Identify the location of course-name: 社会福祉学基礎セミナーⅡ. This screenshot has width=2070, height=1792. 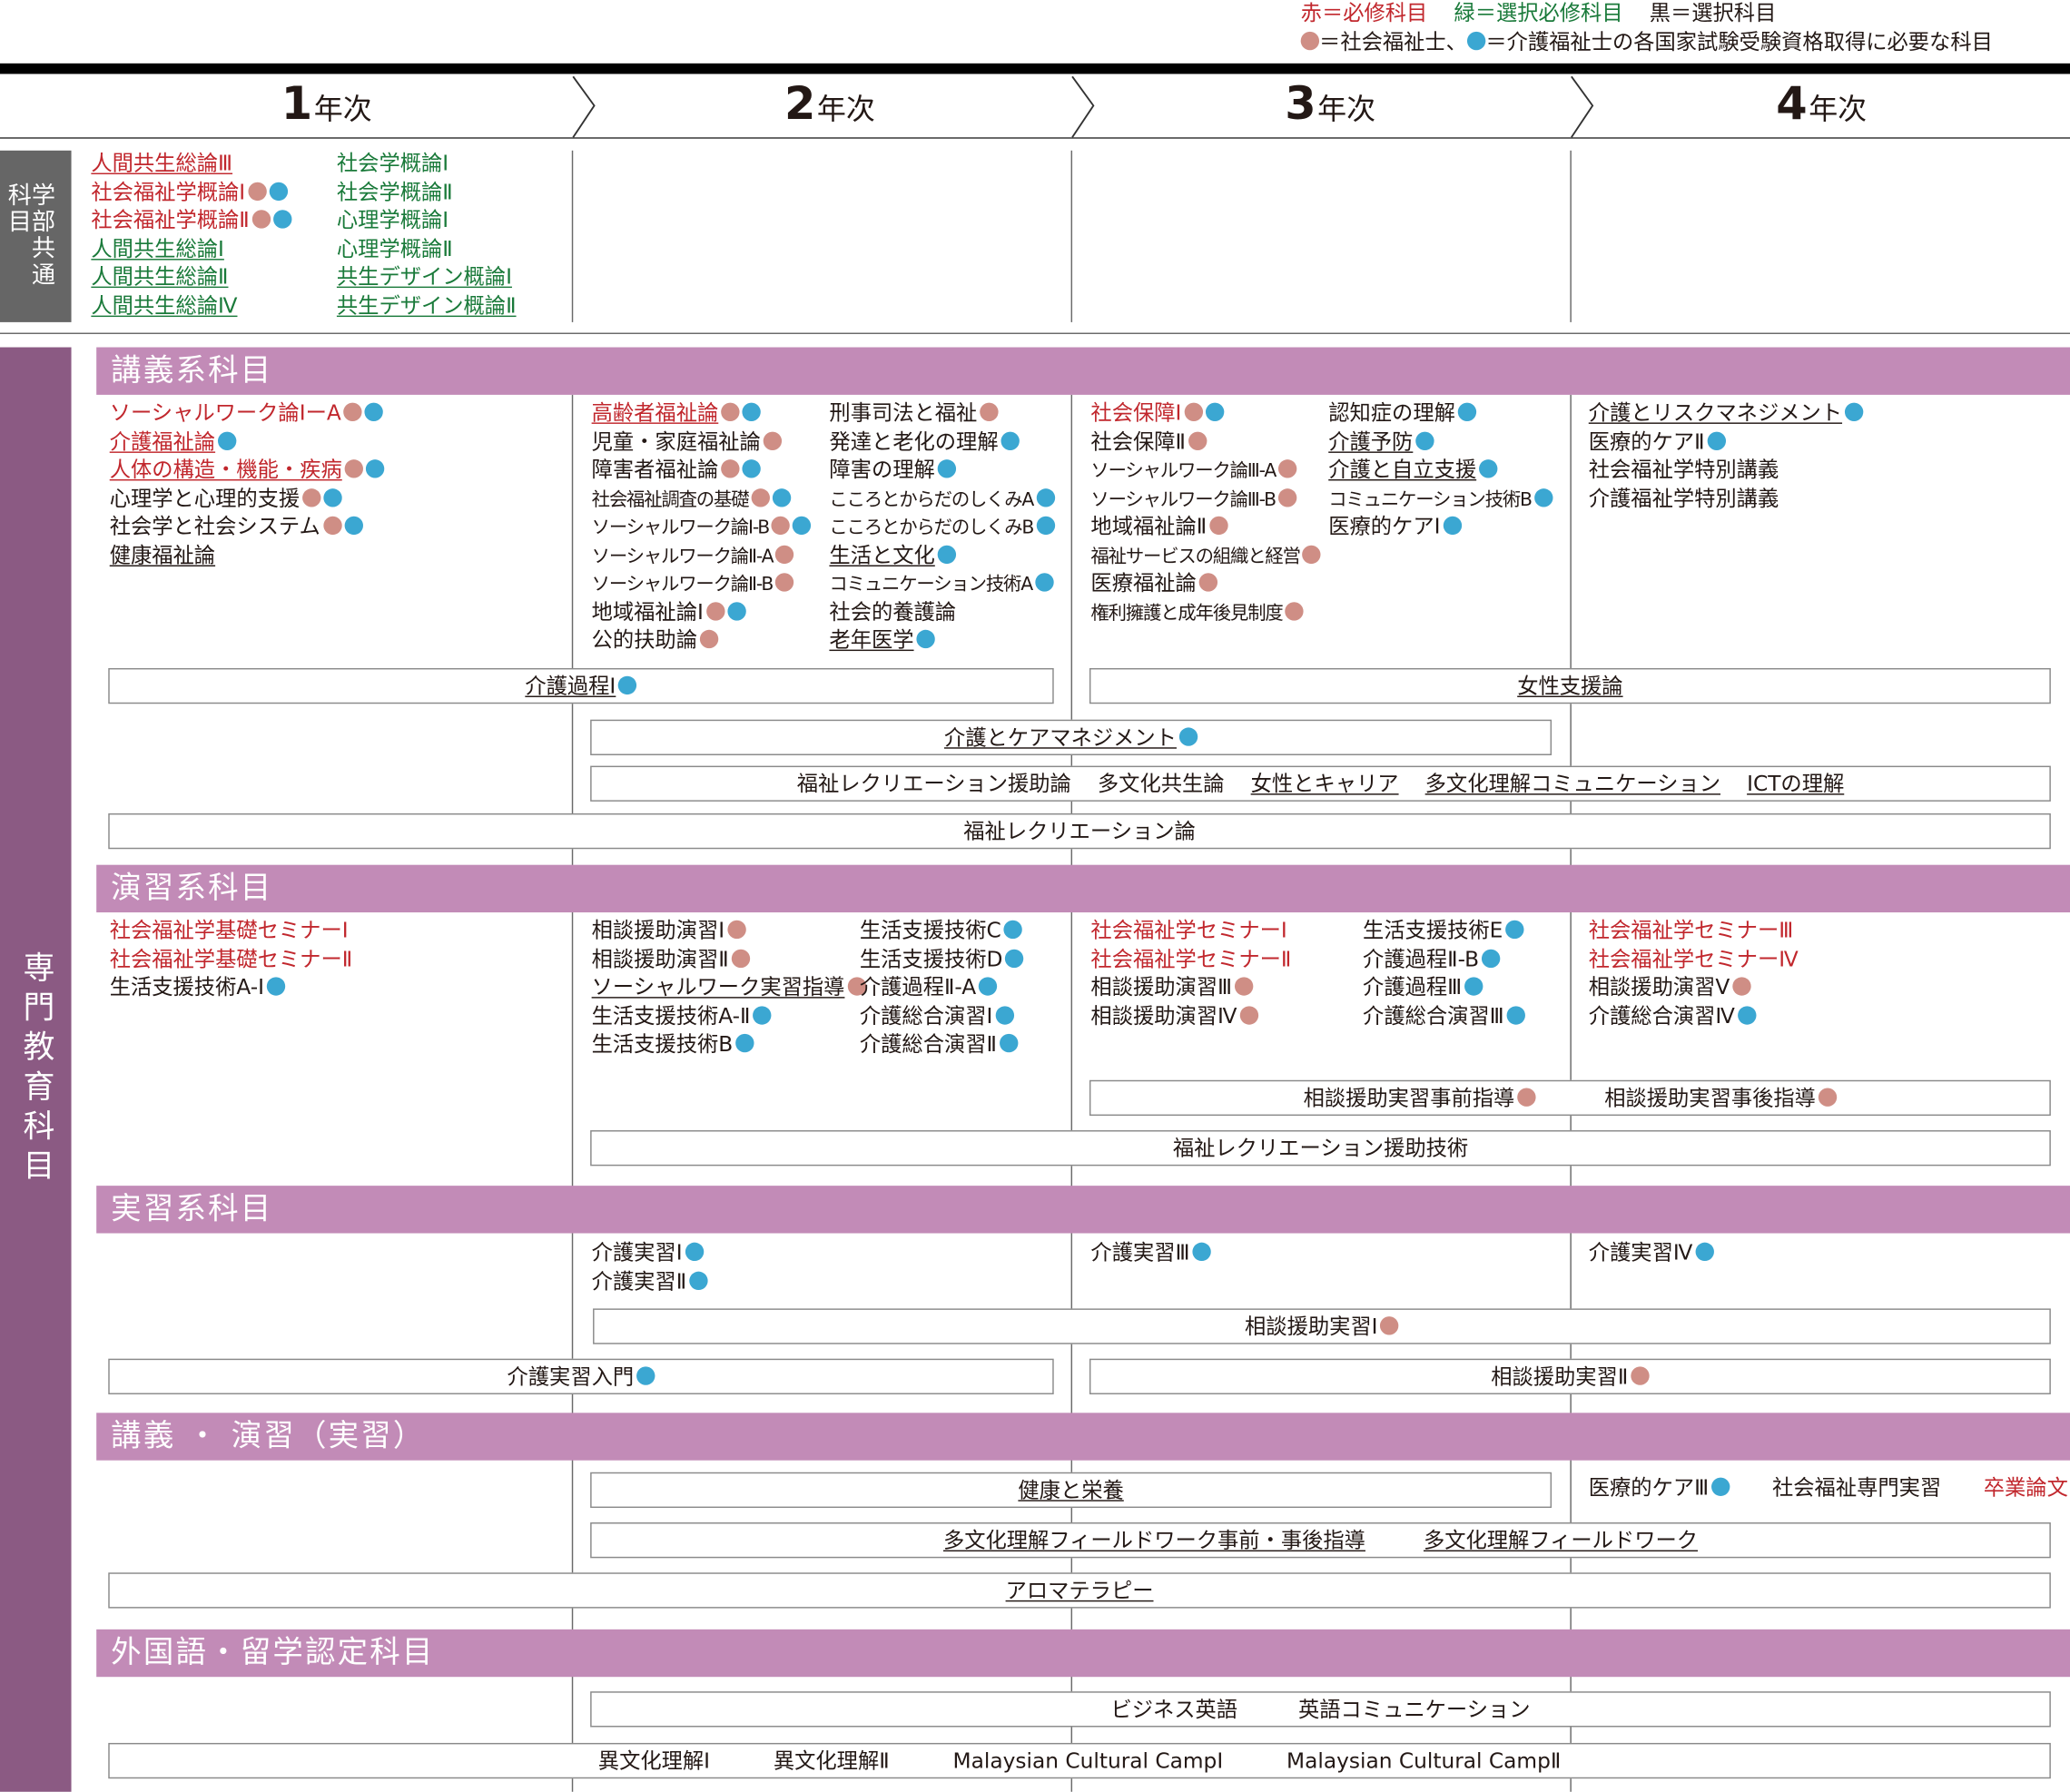
(231, 958).